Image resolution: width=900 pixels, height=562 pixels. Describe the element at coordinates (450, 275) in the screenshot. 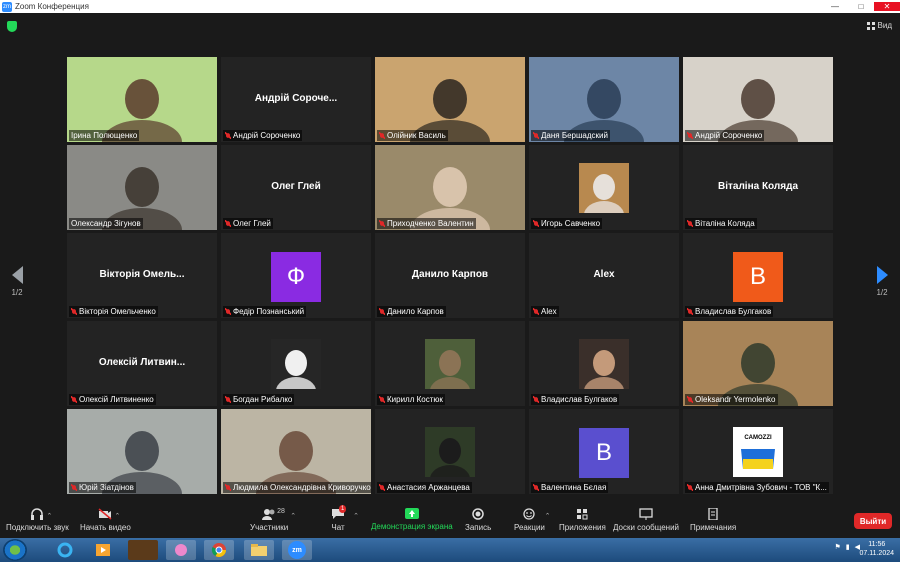

I see `participant-tile: Данило Карпов Данило Карпов` at that location.